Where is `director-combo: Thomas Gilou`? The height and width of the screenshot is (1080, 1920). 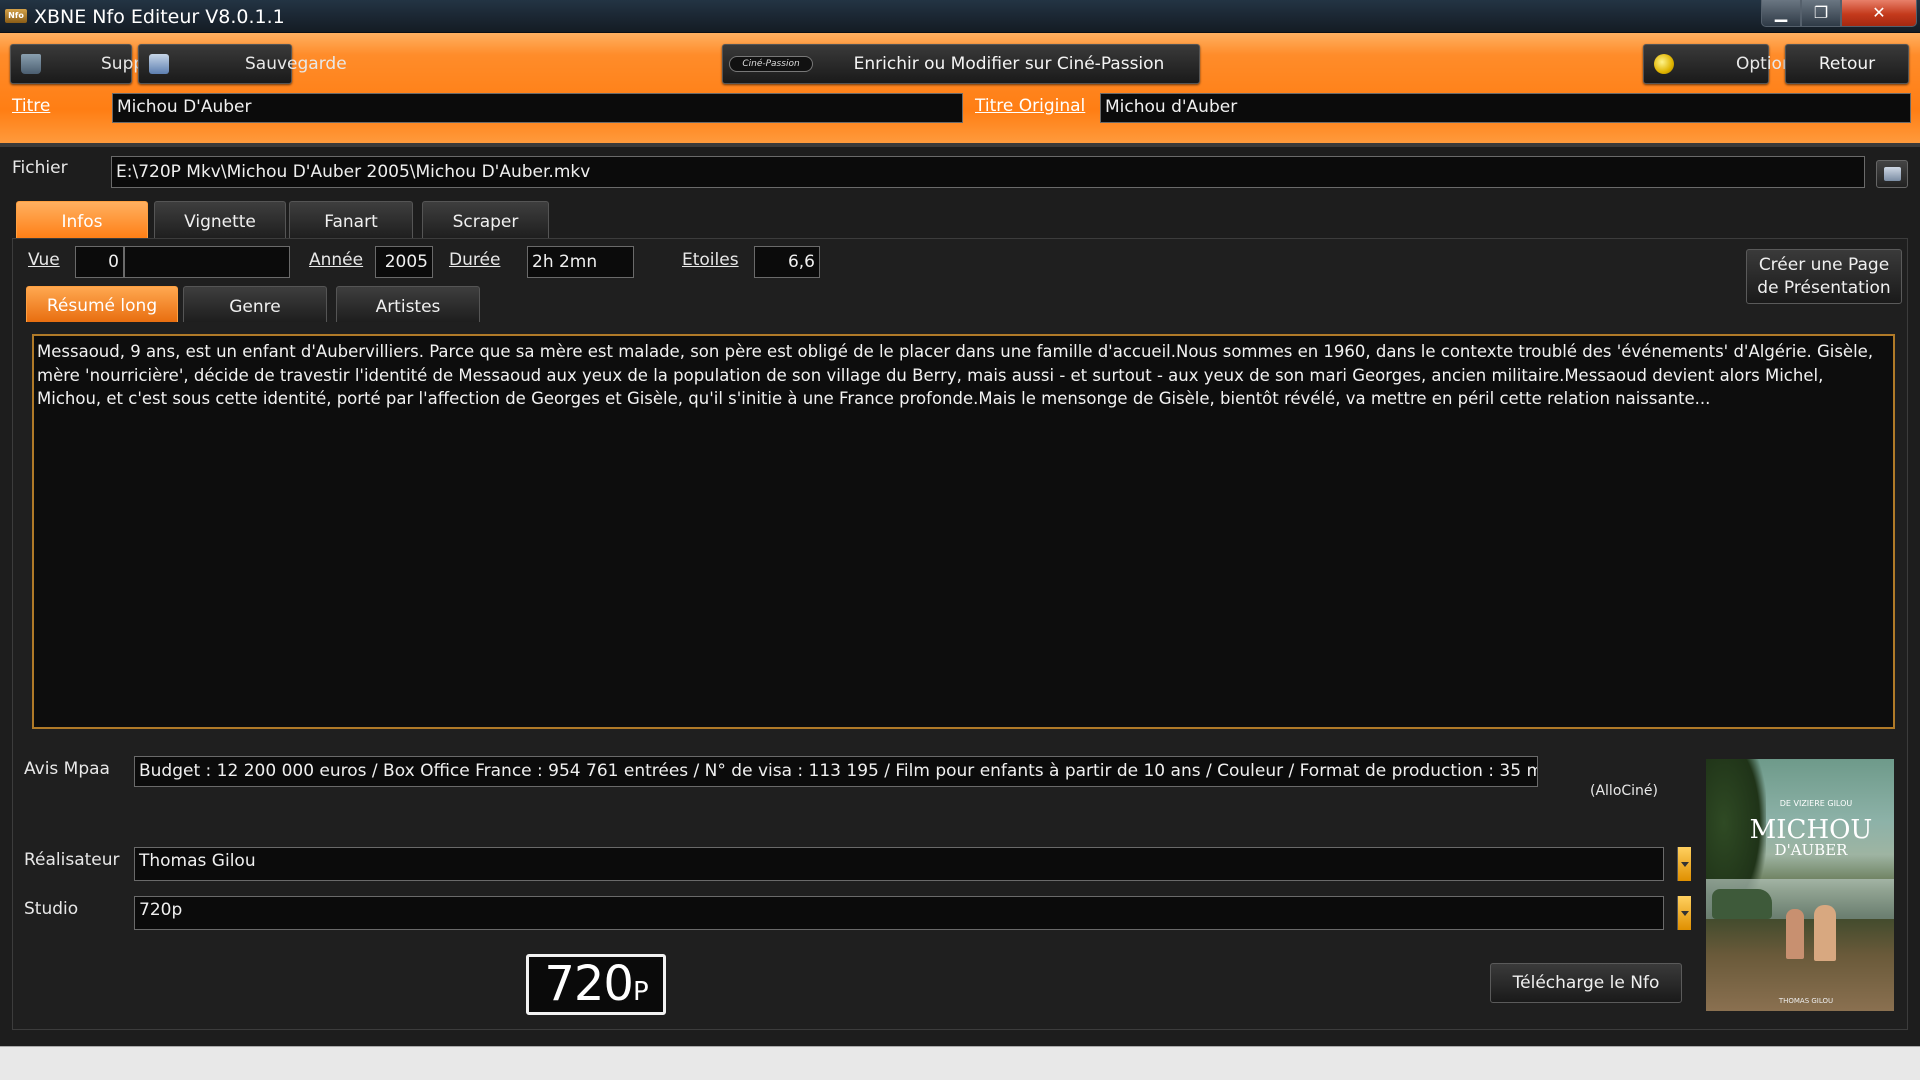
director-combo: Thomas Gilou is located at coordinates (899, 864).